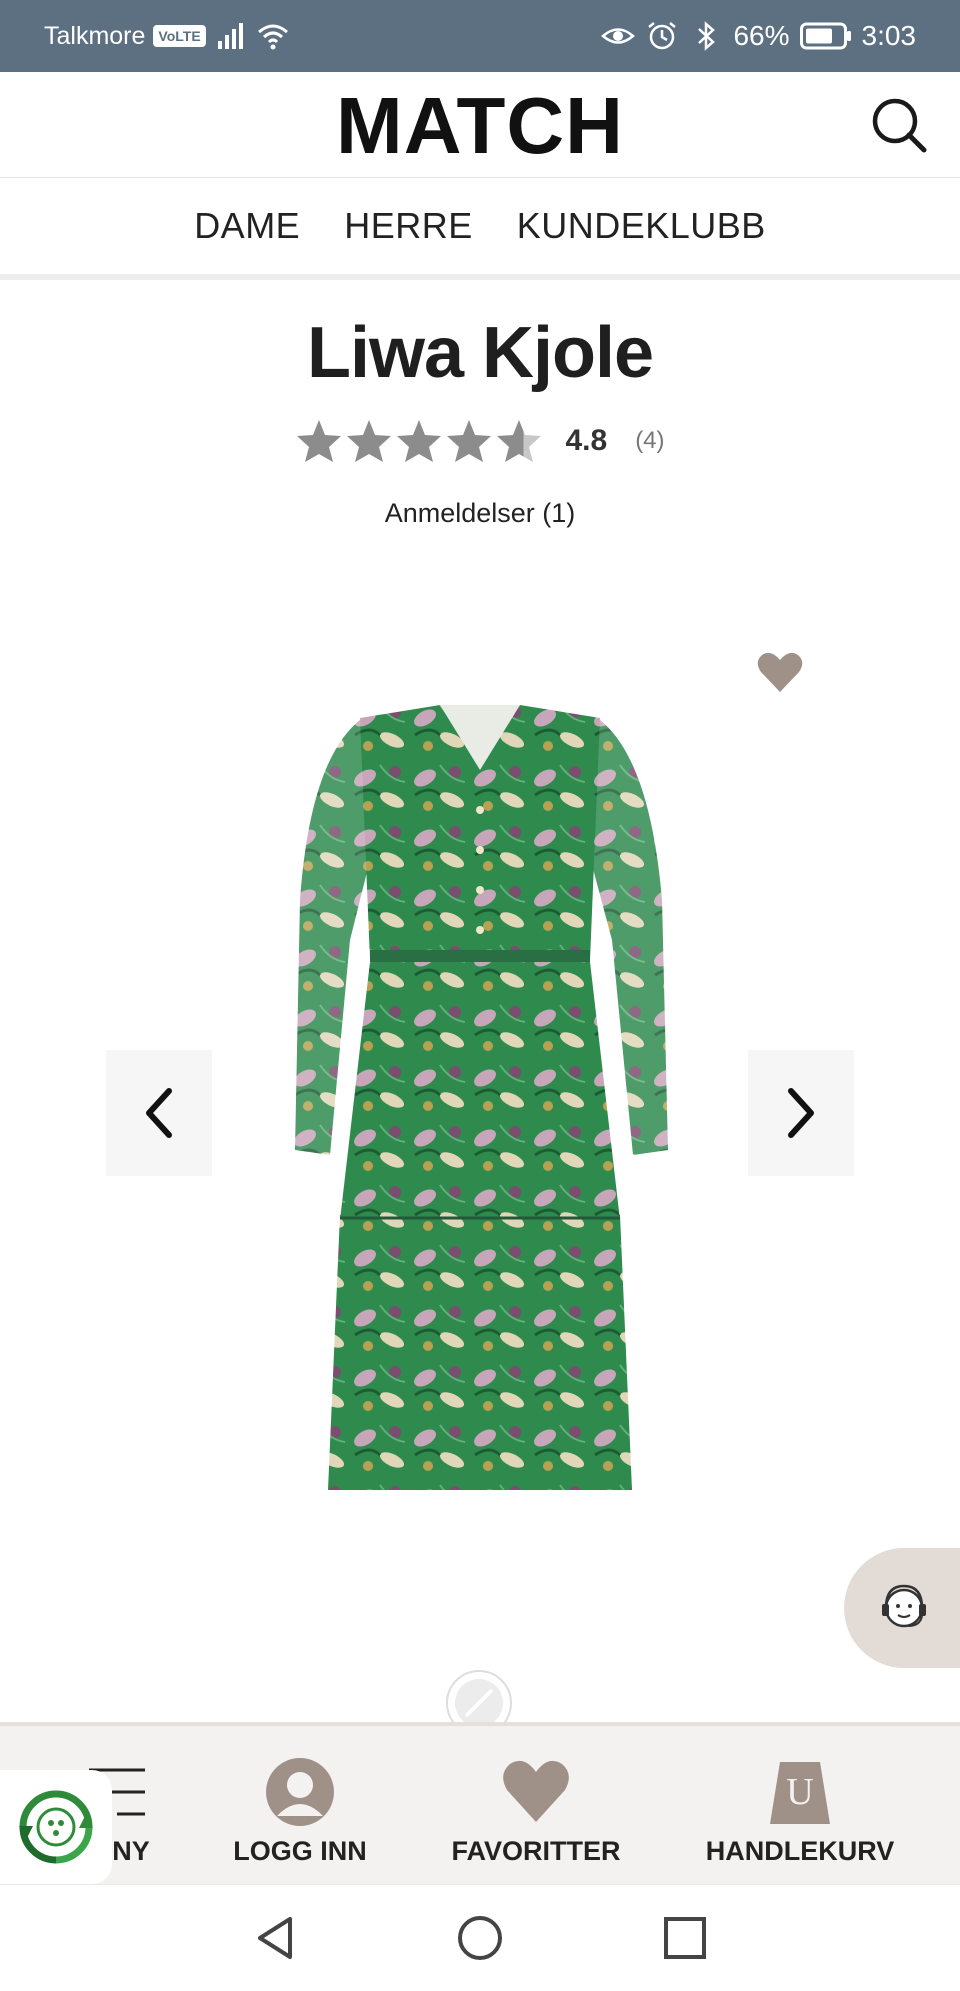 The image size is (960, 1991). Describe the element at coordinates (899, 125) in the screenshot. I see `search-icon` at that location.